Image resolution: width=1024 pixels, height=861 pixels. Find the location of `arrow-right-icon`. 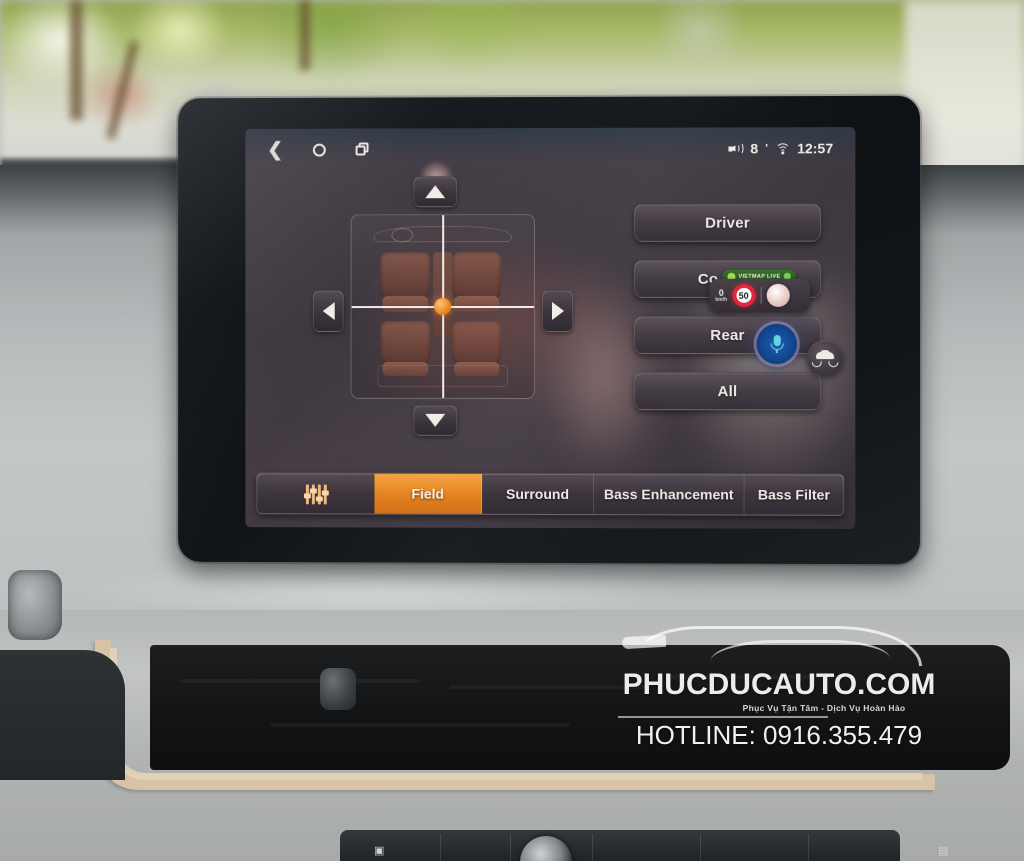

arrow-right-icon is located at coordinates (557, 310).